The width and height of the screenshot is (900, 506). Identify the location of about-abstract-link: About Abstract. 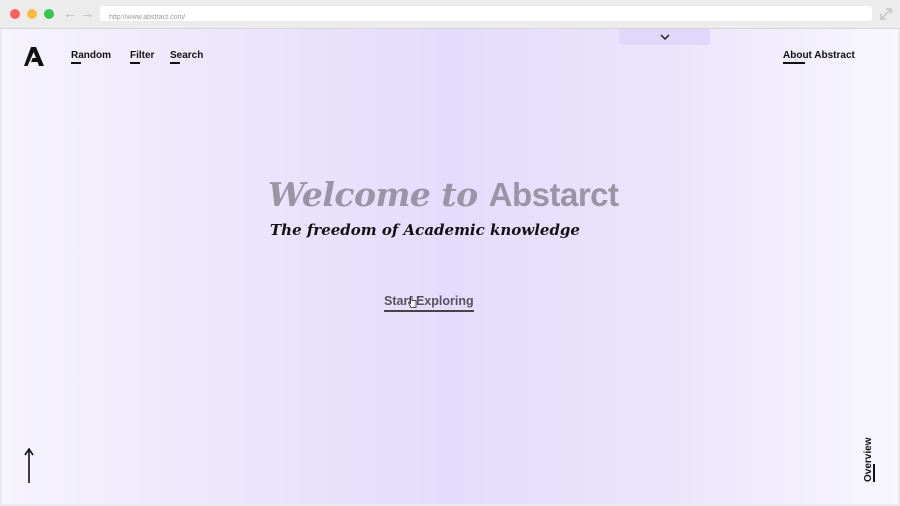
(819, 57).